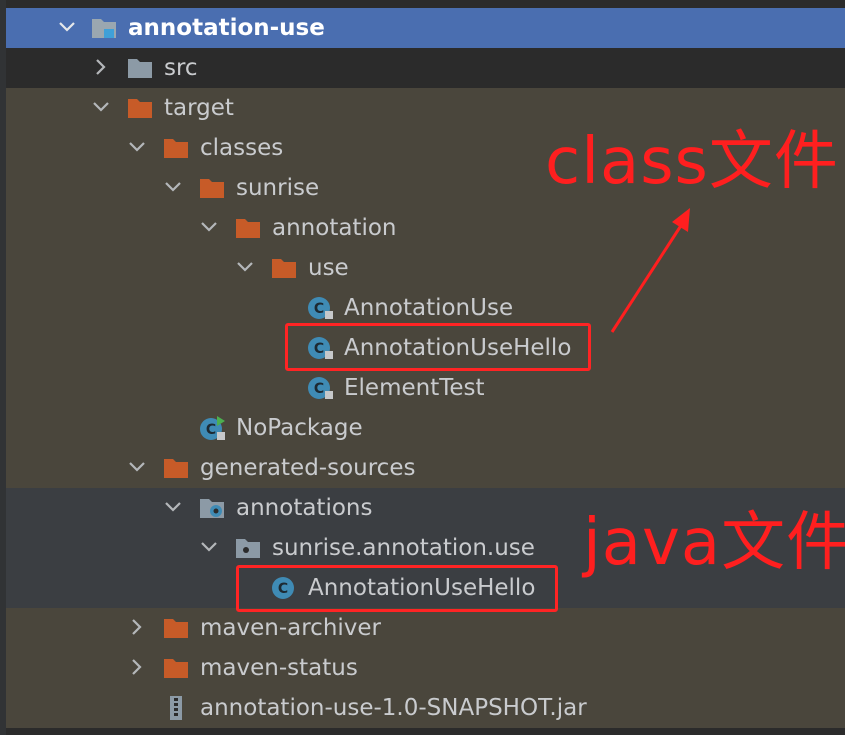 This screenshot has width=845, height=735. I want to click on java-file-annotation: java文件, so click(714, 543).